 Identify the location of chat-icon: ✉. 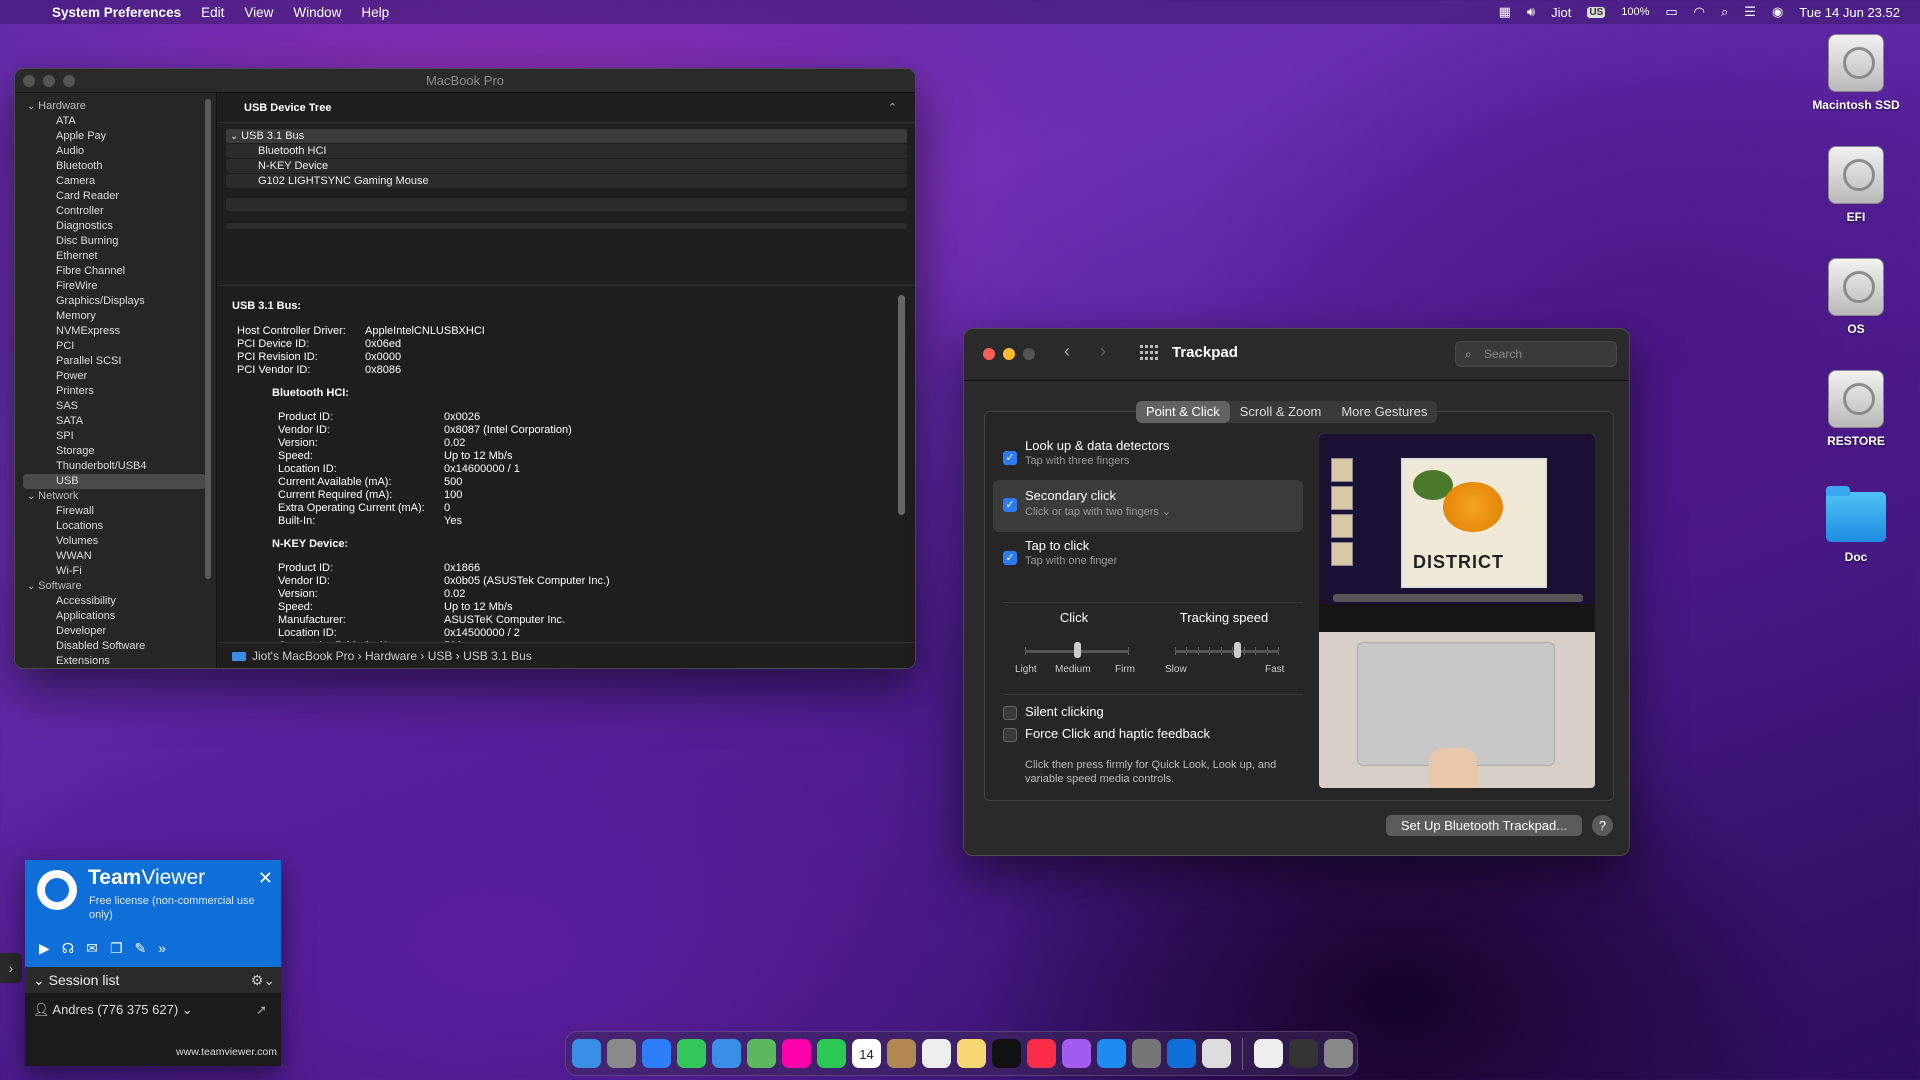
(92, 948).